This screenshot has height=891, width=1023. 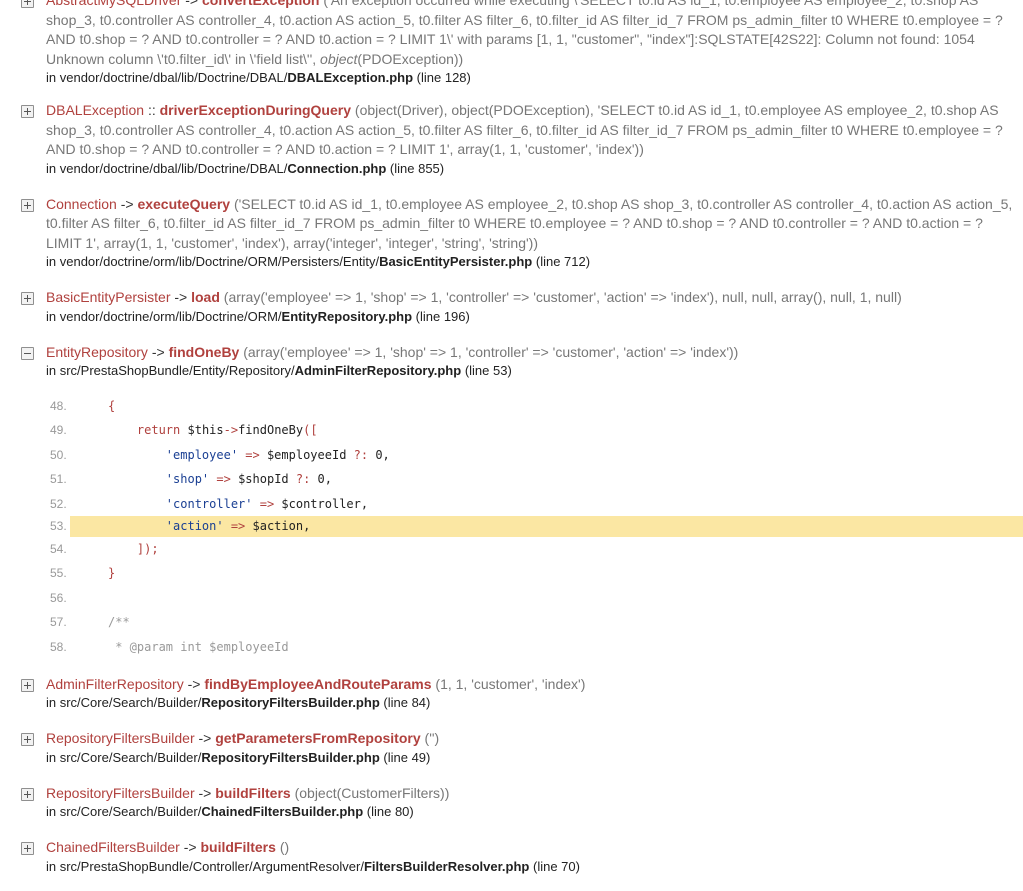 I want to click on frame-file-link: AdminFilterRepository.php, so click(x=378, y=370).